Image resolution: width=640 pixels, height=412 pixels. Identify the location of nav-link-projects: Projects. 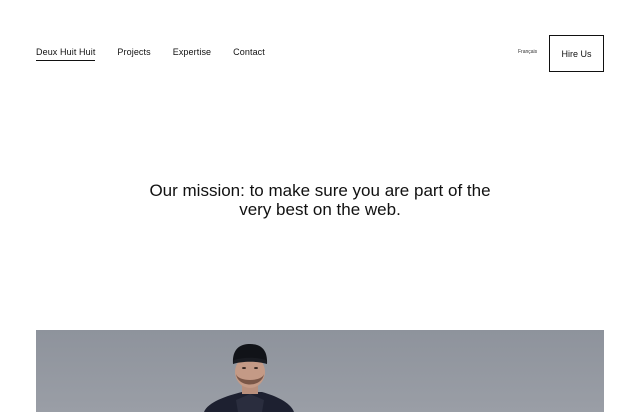
(133, 53).